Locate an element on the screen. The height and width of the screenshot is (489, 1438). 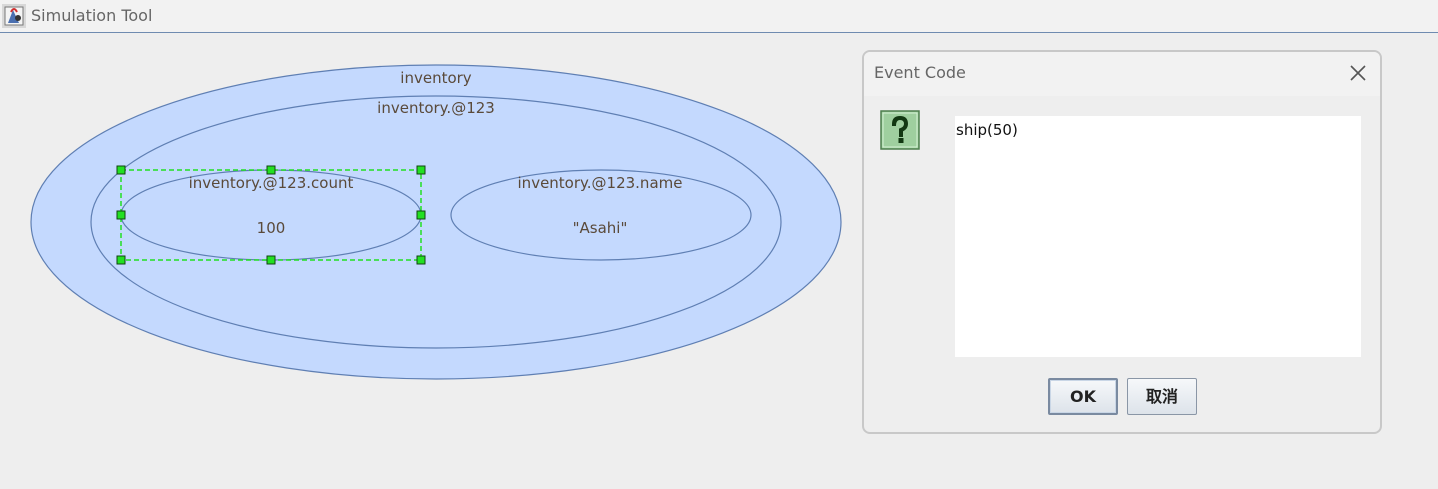
resize-handle-se is located at coordinates (421, 260).